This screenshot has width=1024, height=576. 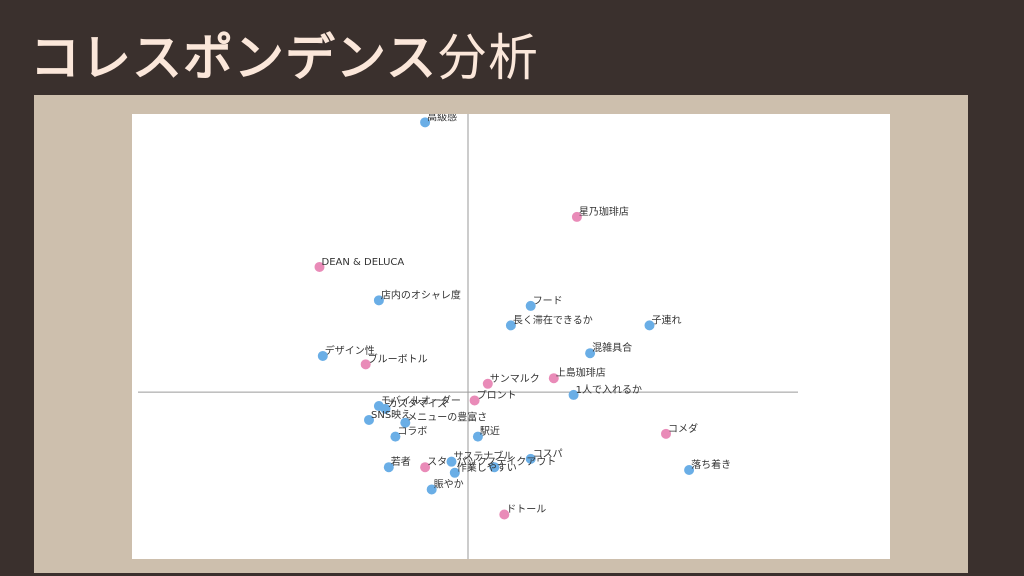 I want to click on point-label: 混雑具合, so click(x=612, y=347).